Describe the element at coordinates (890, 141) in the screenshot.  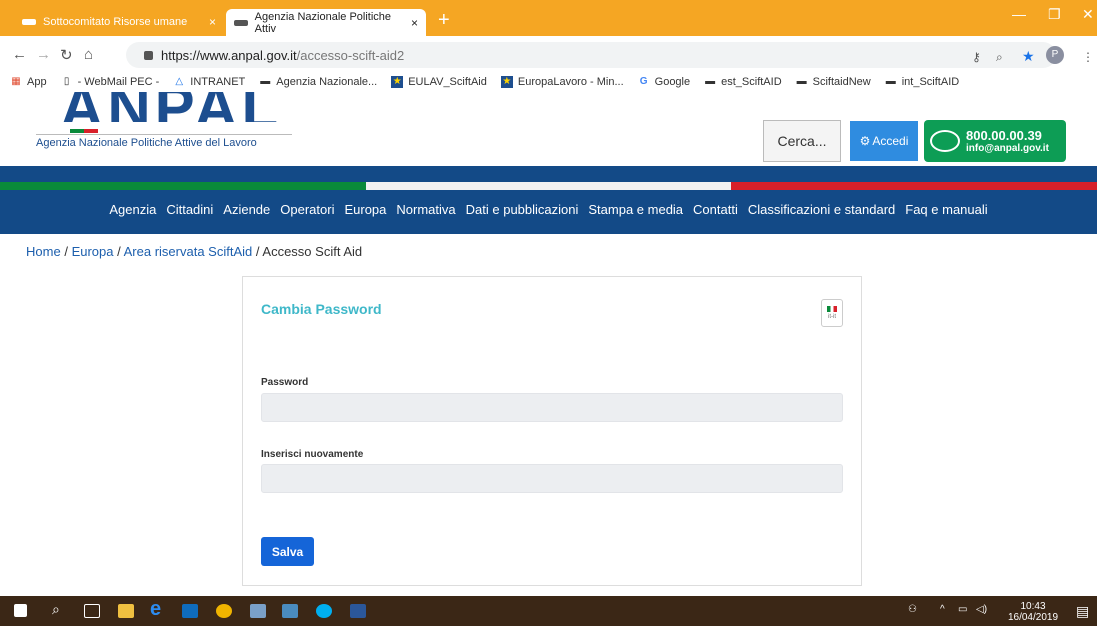
I see `login-label: Accedi` at that location.